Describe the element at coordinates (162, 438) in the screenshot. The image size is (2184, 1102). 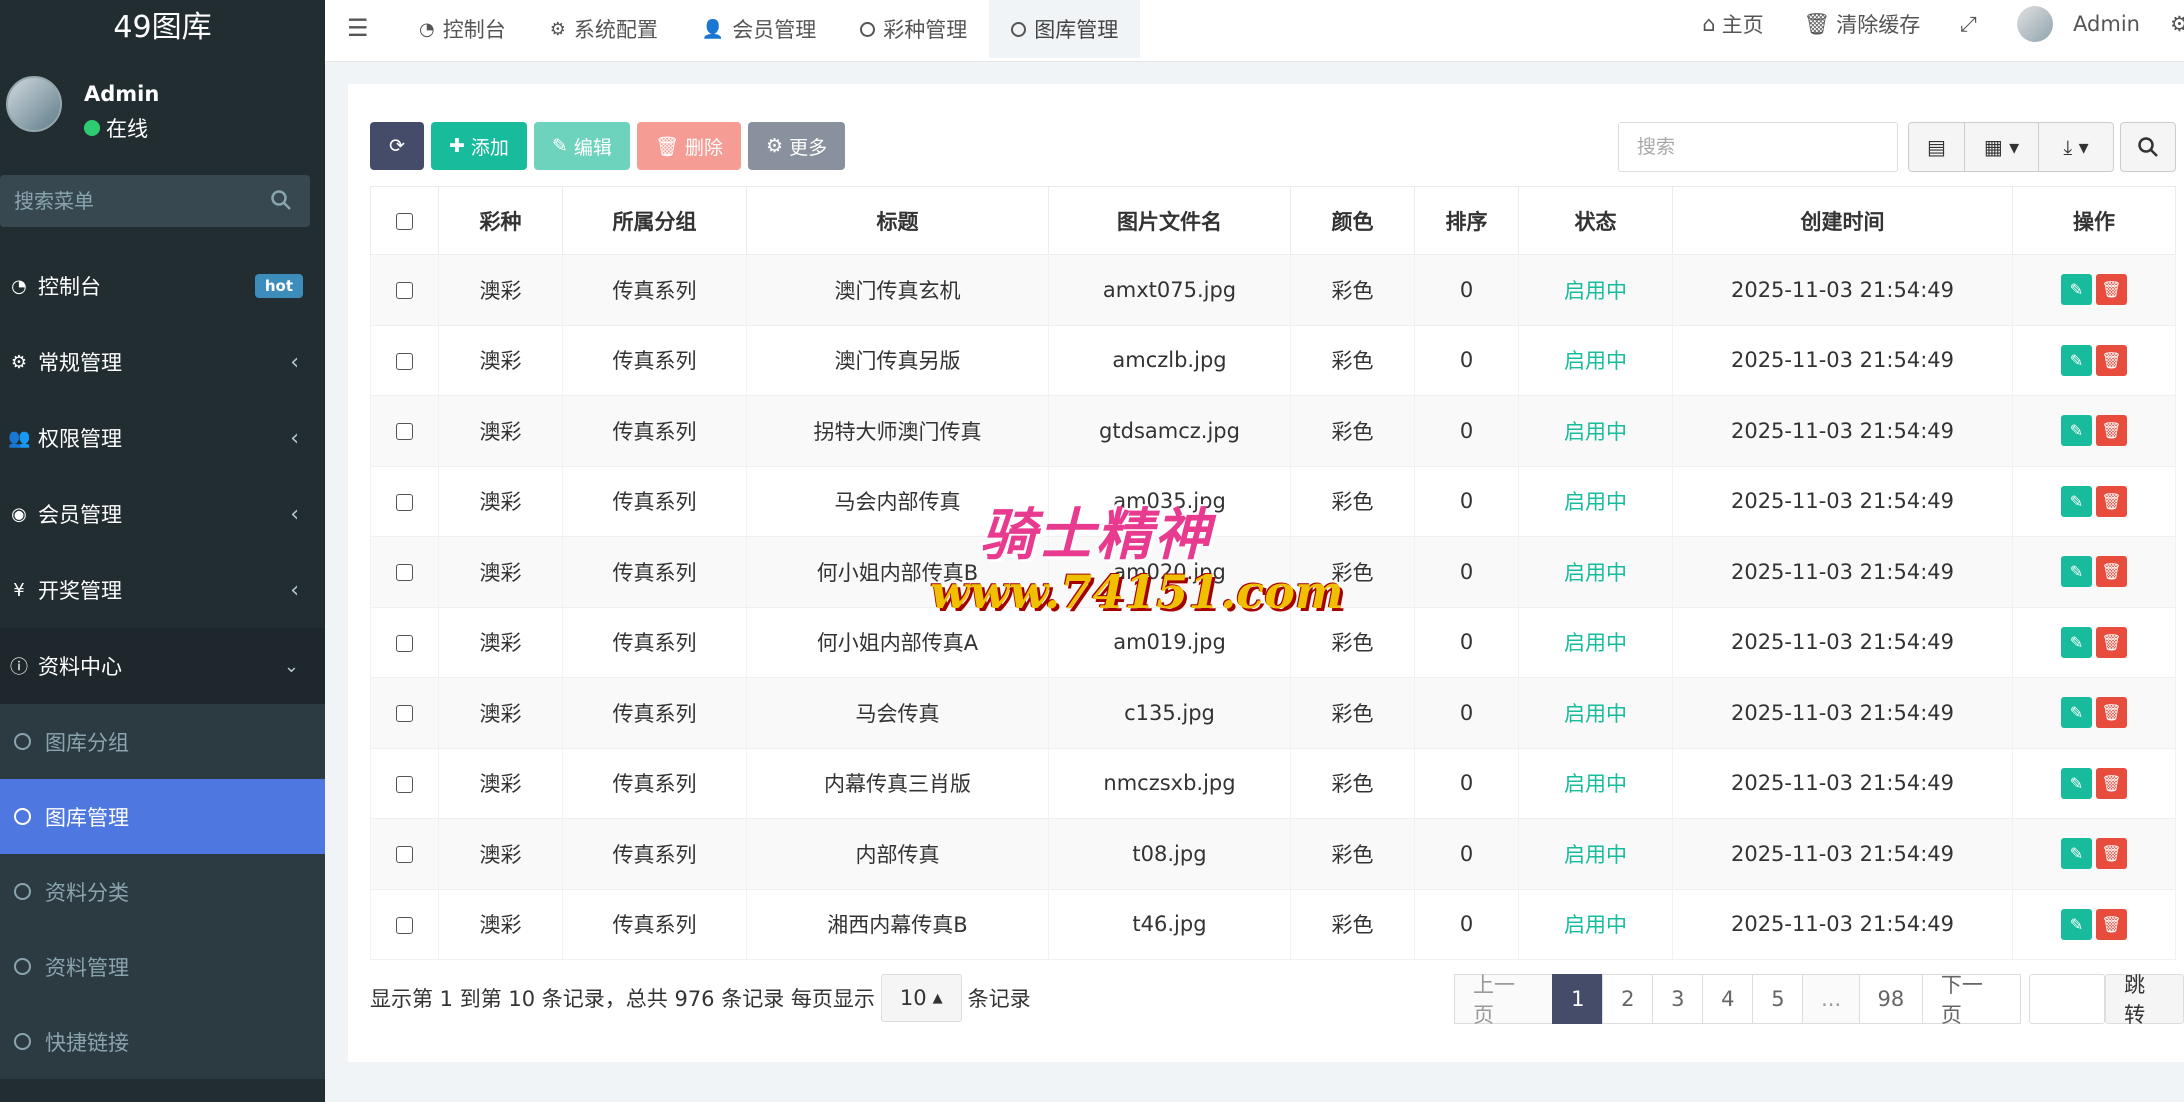
I see `sidebar-item-permissions: 👥 权限管理 ‹` at that location.